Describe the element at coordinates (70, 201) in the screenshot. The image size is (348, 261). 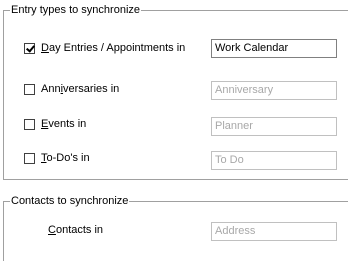
I see `contacts-group-title: Contacts to synchronize` at that location.